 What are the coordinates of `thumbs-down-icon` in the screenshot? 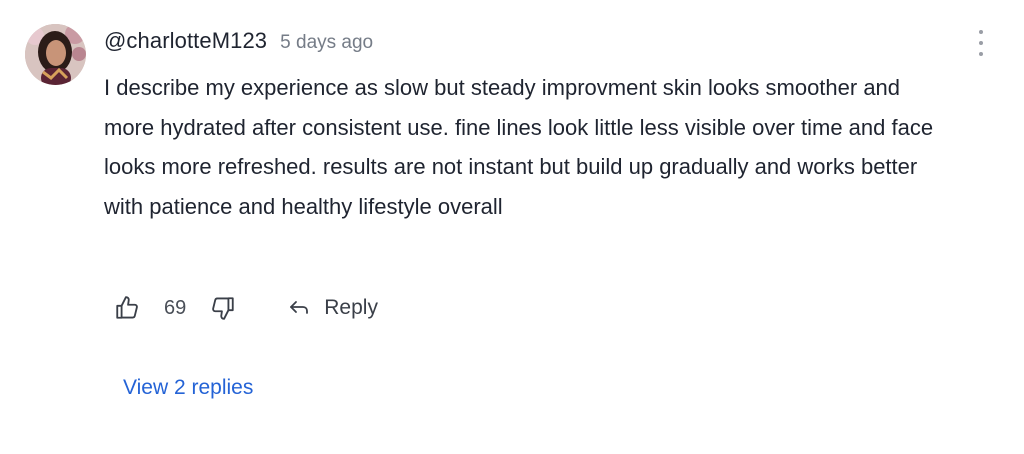 It's located at (223, 308).